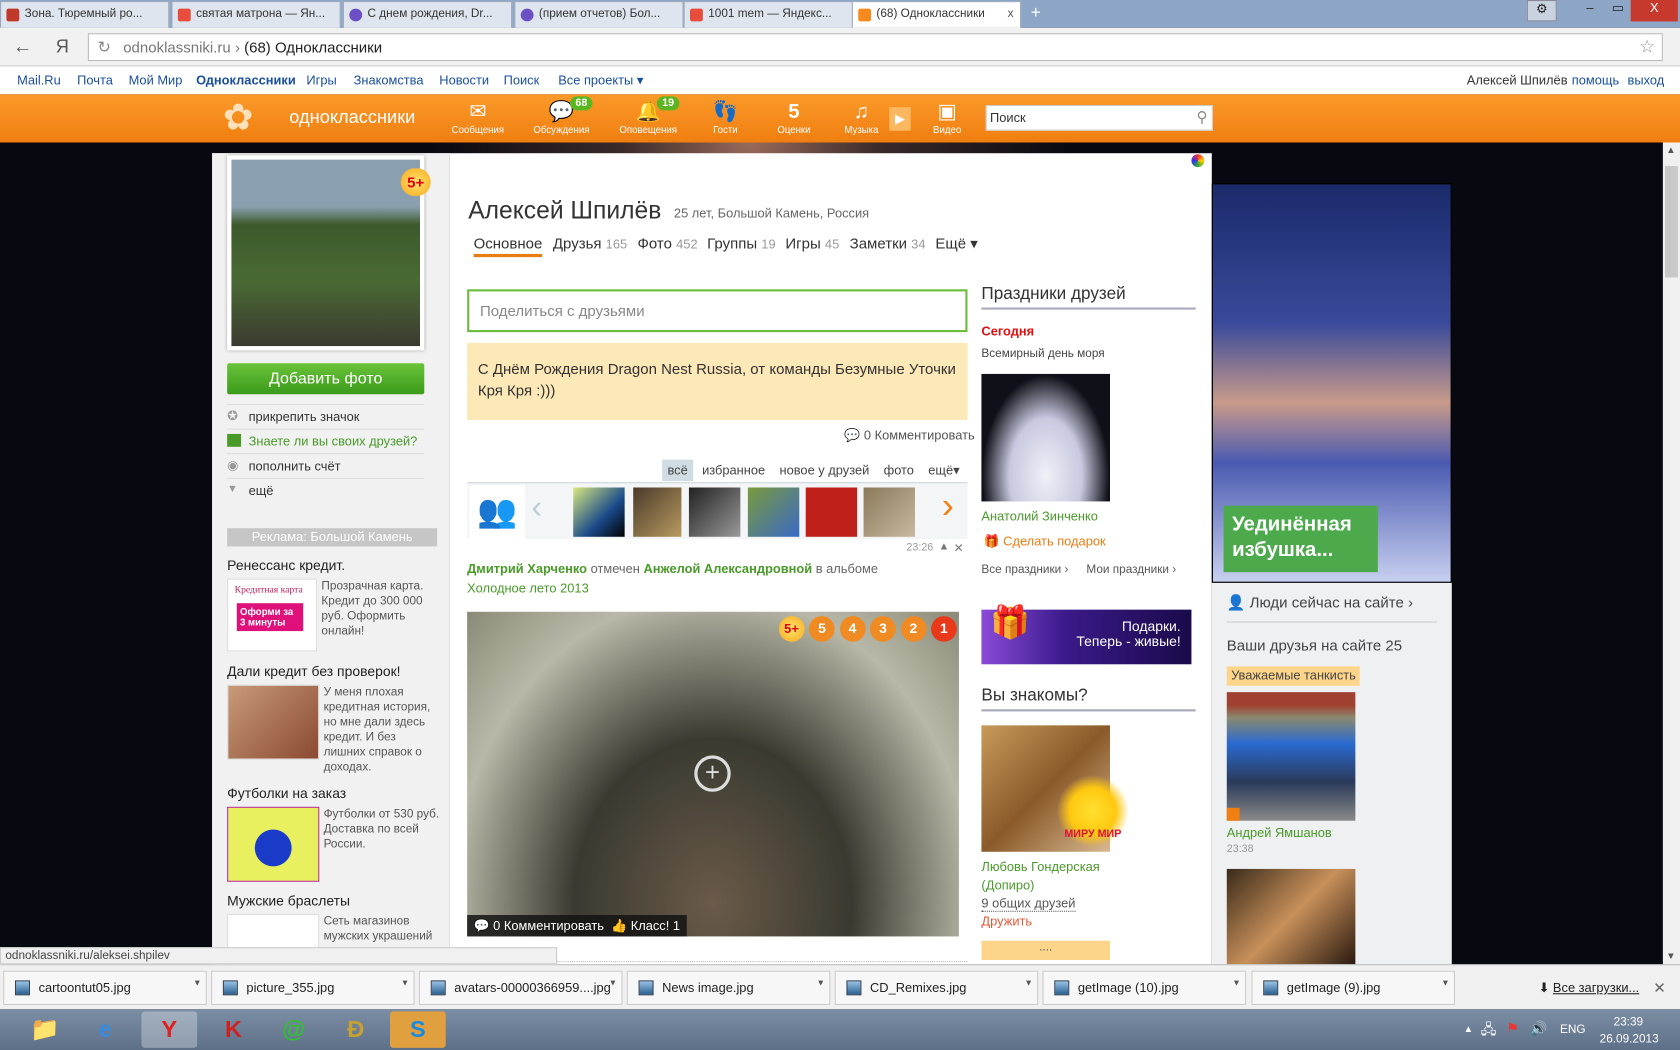  What do you see at coordinates (727, 568) in the screenshot?
I see `event-by-link: Анжелой Александровной` at bounding box center [727, 568].